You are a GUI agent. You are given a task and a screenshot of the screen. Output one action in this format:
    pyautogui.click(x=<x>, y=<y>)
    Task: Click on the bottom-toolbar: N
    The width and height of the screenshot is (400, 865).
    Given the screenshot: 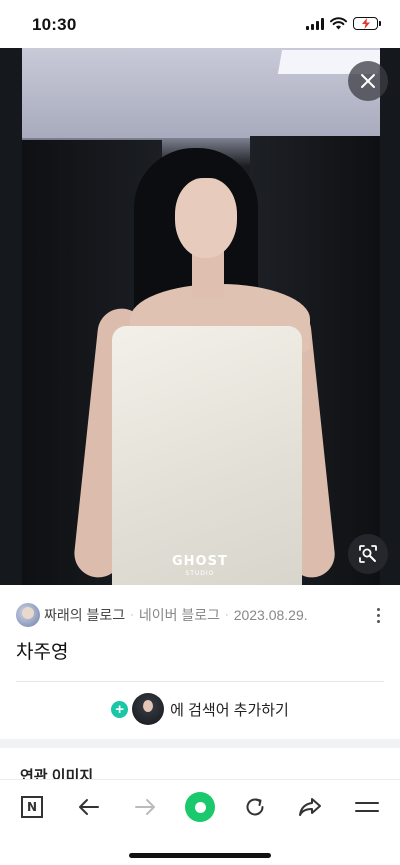 What is the action you would take?
    pyautogui.click(x=200, y=822)
    